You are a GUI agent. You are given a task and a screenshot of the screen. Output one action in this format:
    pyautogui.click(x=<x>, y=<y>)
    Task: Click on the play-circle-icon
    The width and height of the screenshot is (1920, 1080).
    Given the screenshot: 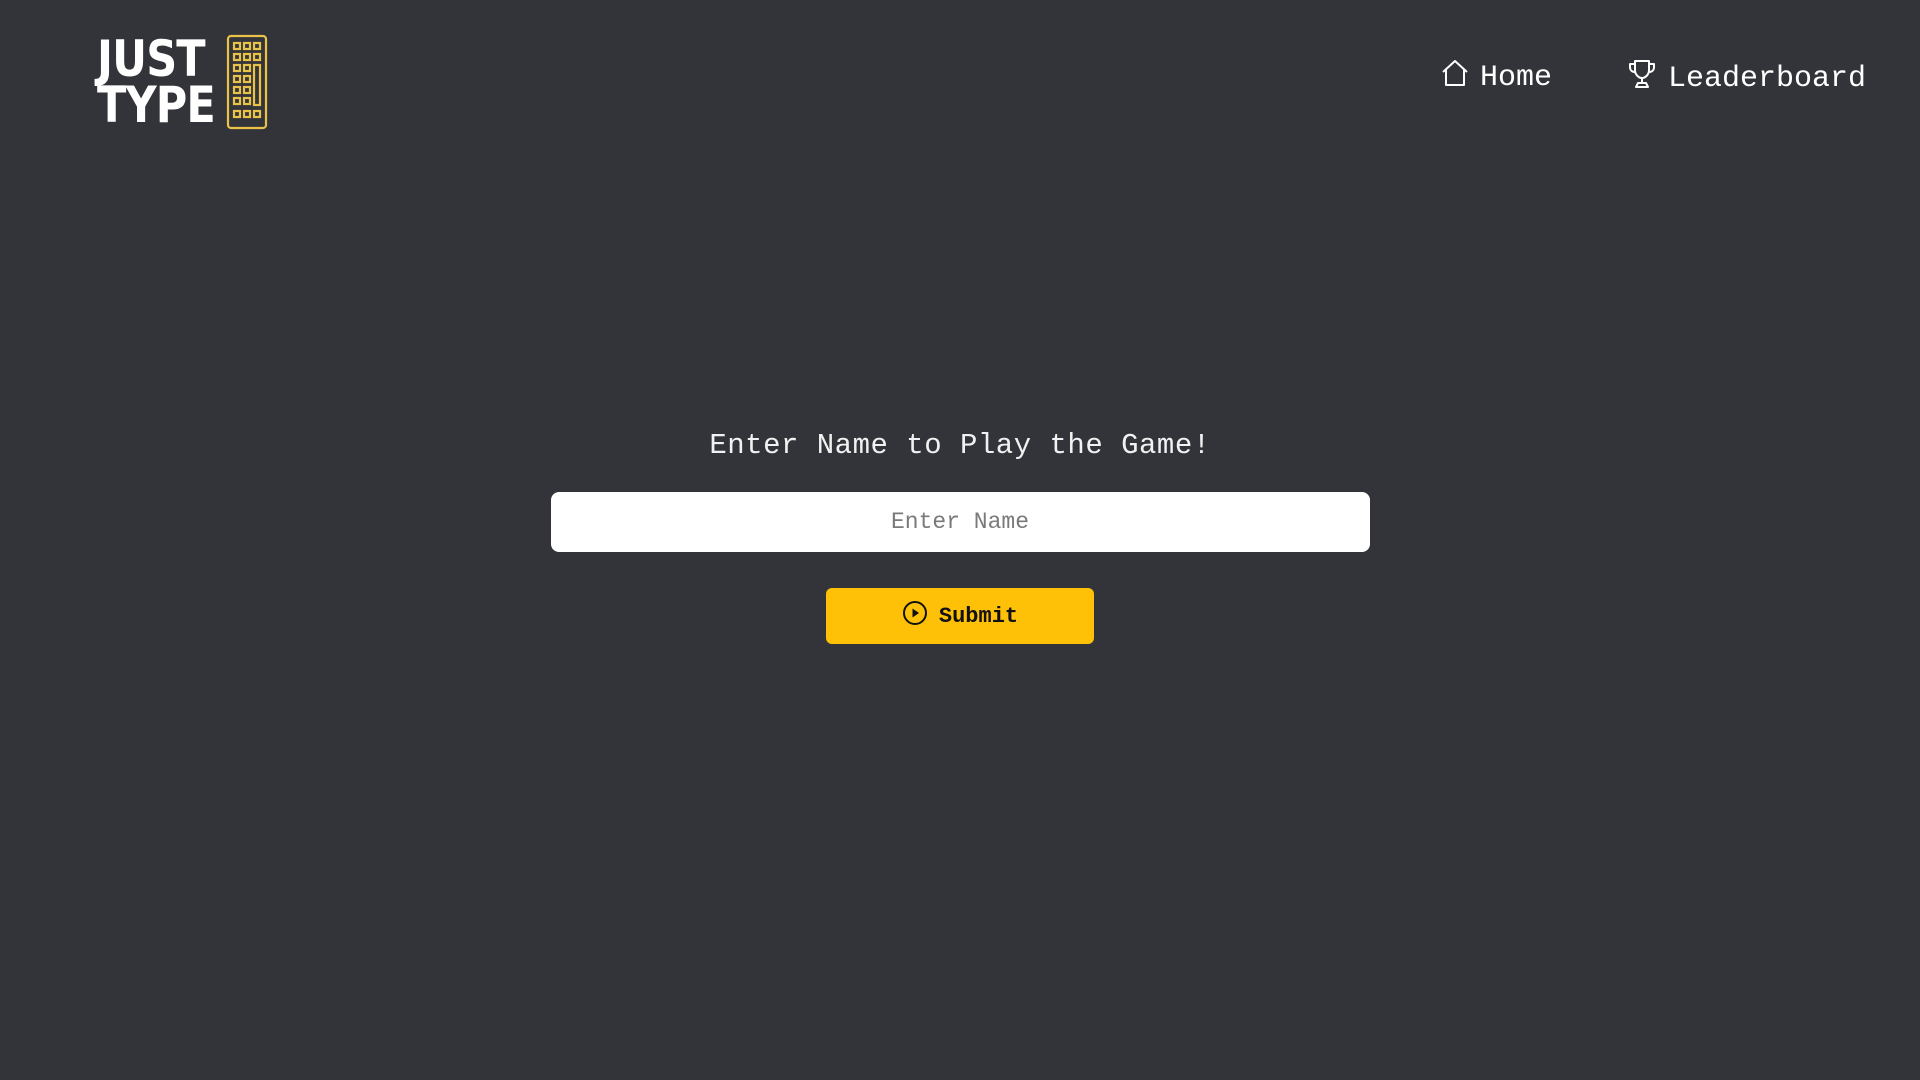 What is the action you would take?
    pyautogui.click(x=920, y=616)
    